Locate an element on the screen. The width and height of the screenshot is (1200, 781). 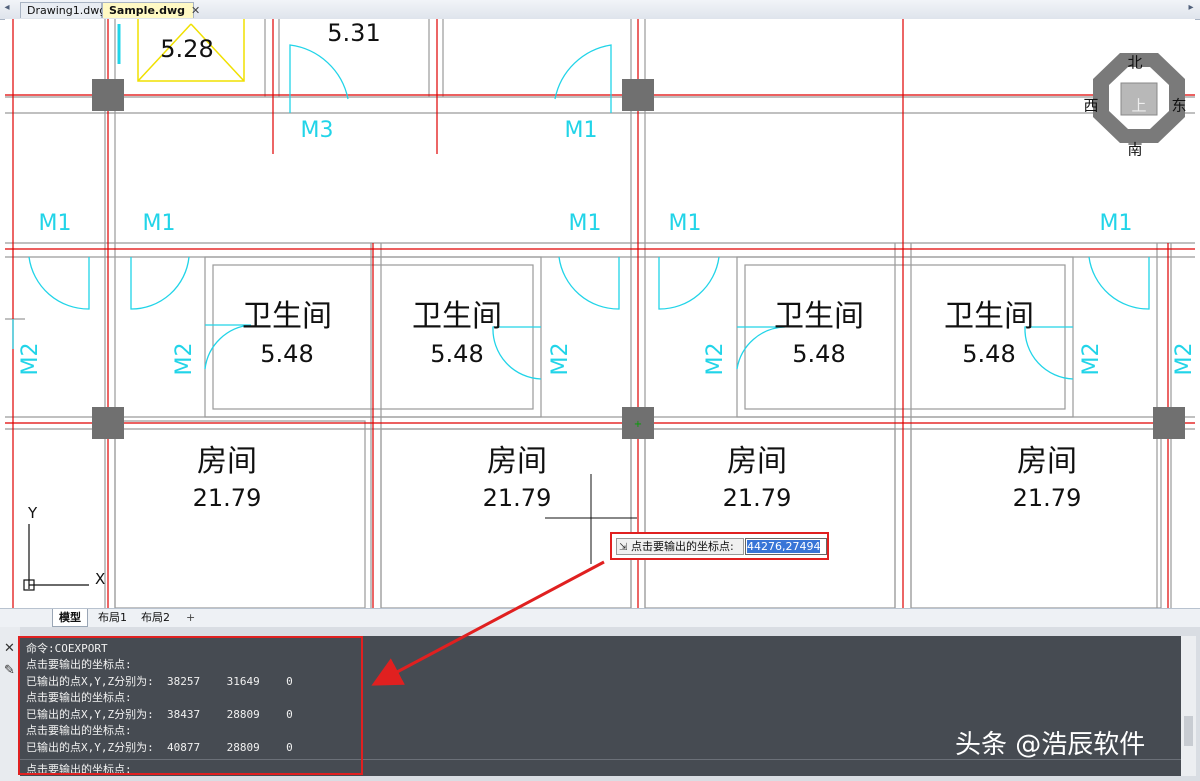
annotation-arrow is located at coordinates (488, 623).